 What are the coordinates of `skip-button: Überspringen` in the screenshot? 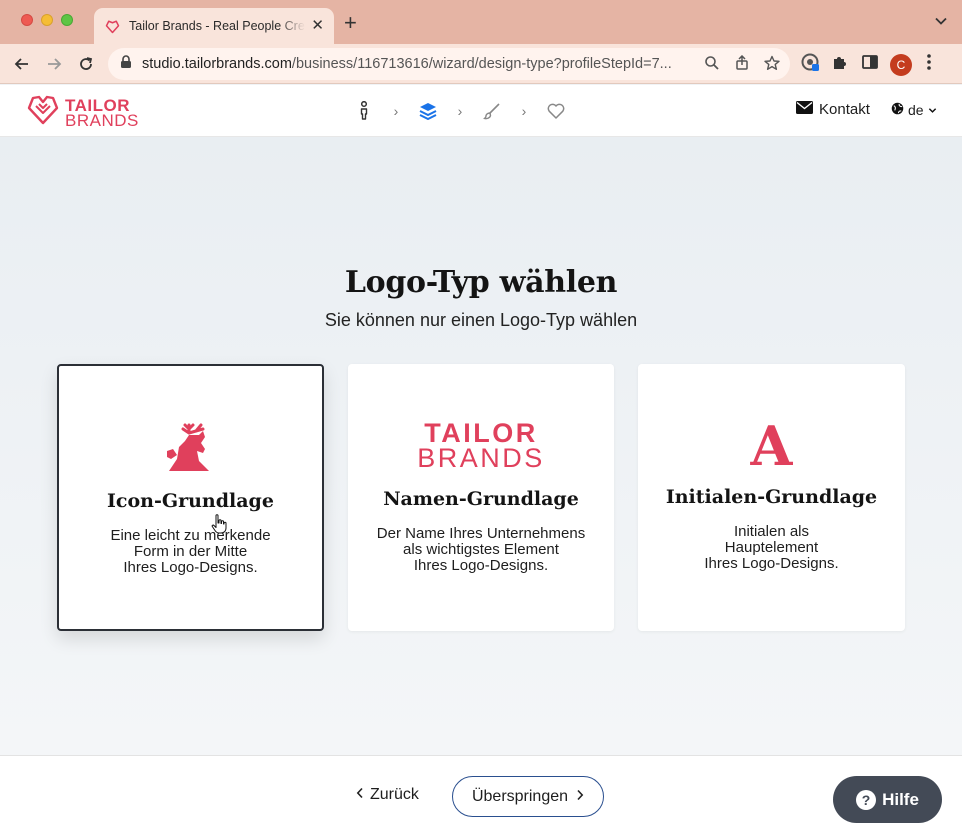 It's located at (528, 796).